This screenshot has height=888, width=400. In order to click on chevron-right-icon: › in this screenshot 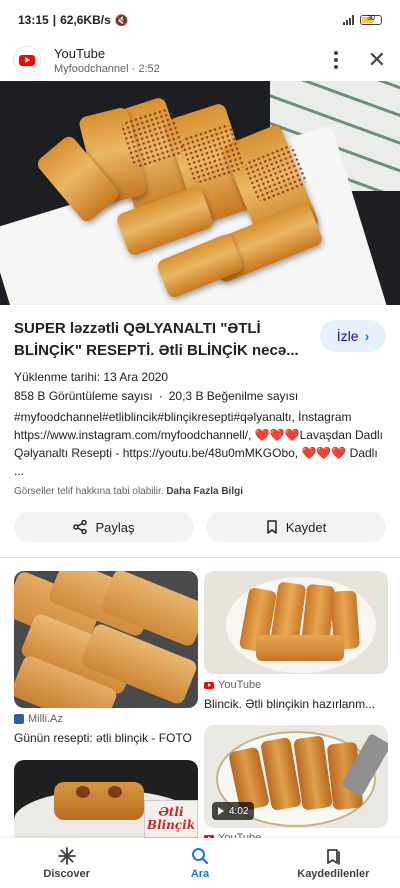, I will do `click(367, 336)`.